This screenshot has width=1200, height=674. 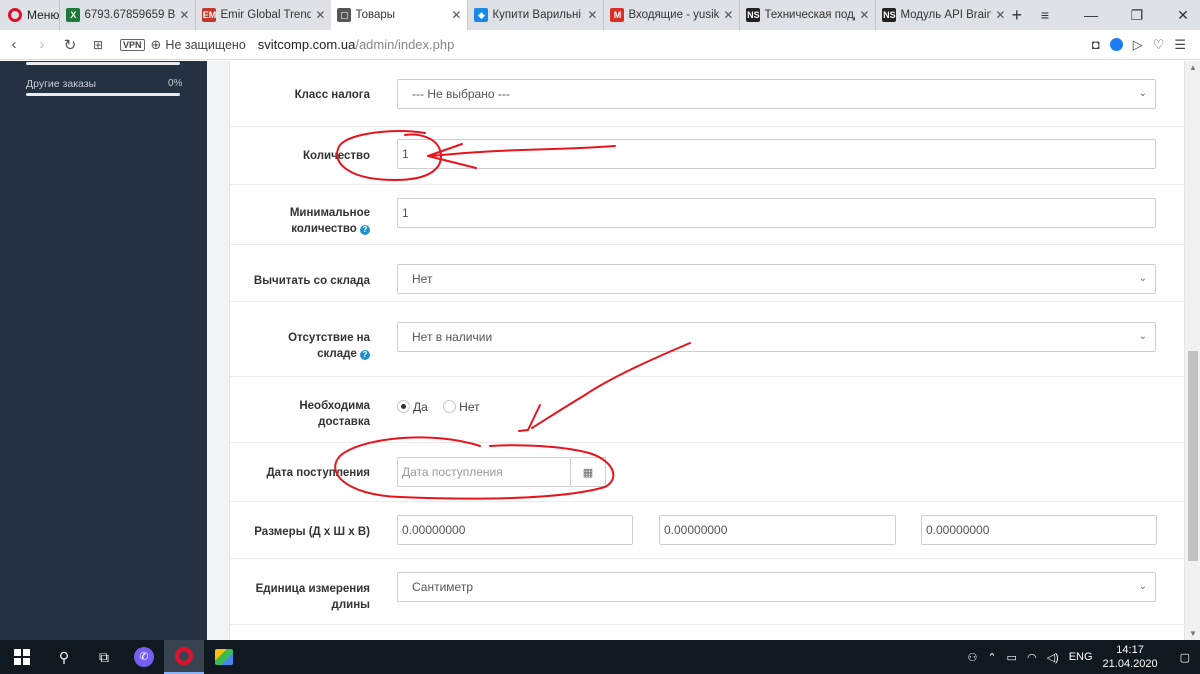 I want to click on length-class-label: Единица измерения длины, so click(x=312, y=597).